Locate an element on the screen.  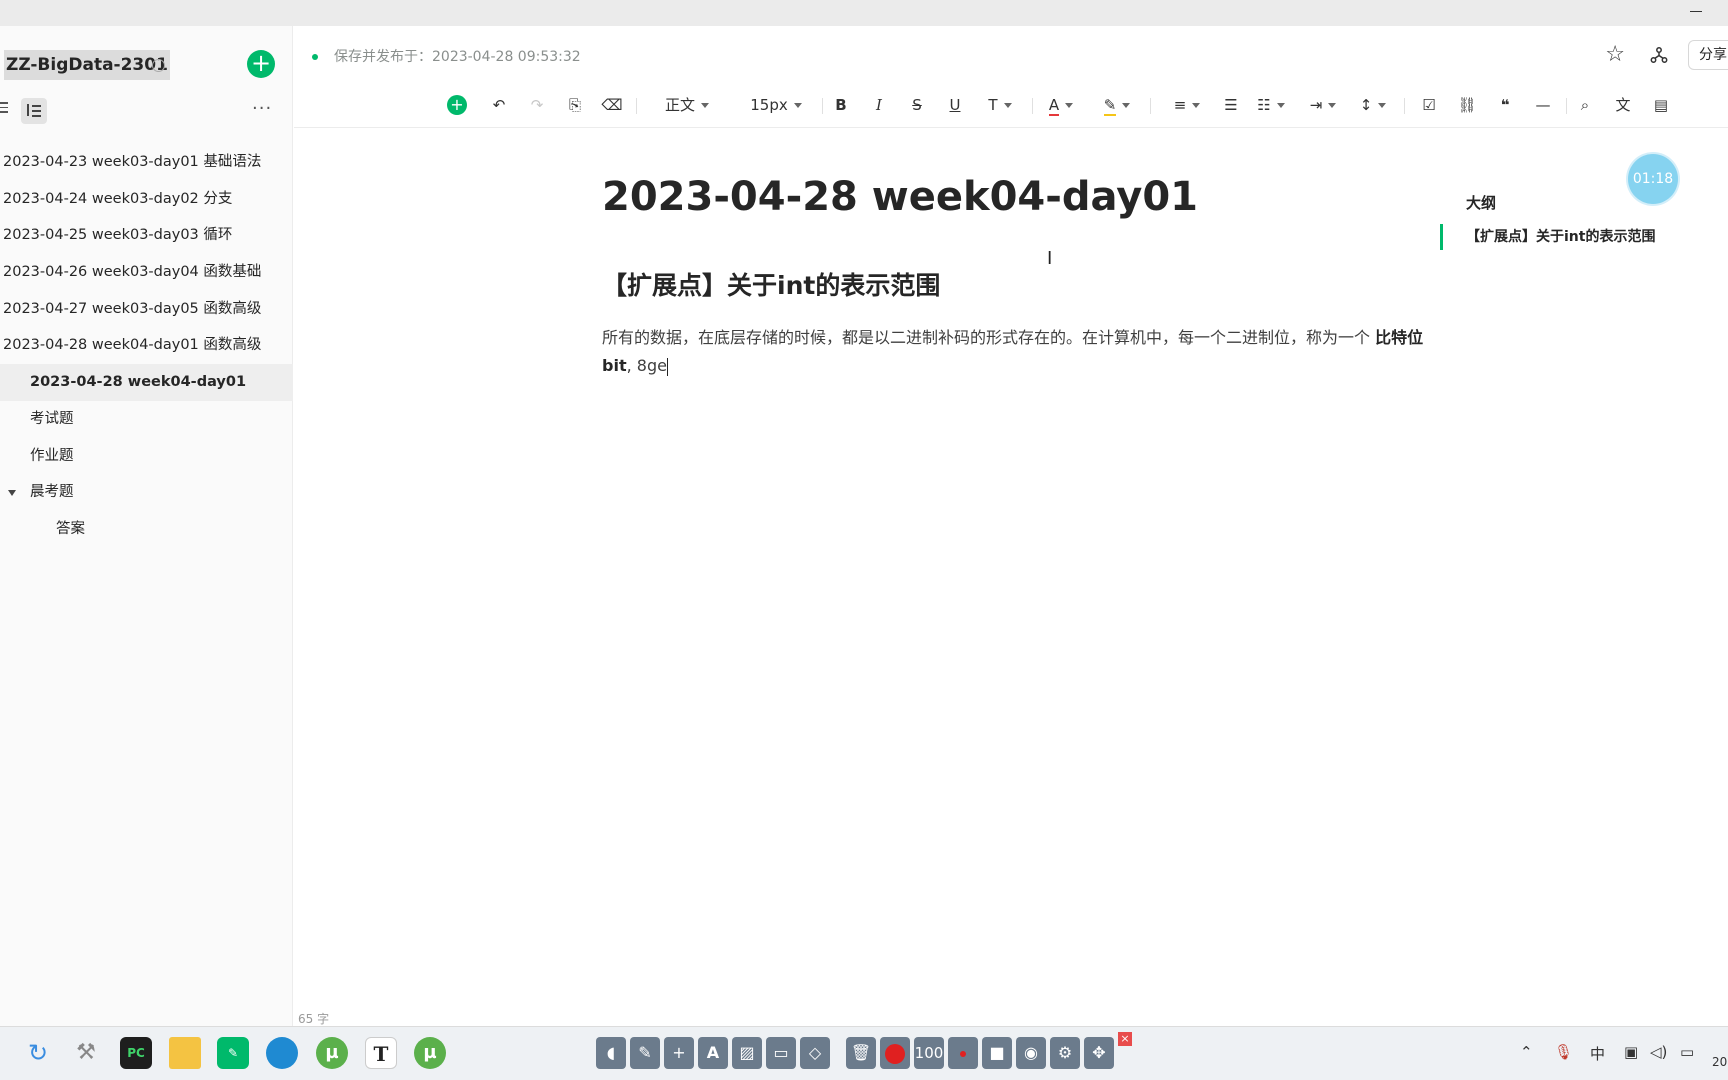
tray-chevron-up-icon: ⌃ is located at coordinates (1526, 1052).